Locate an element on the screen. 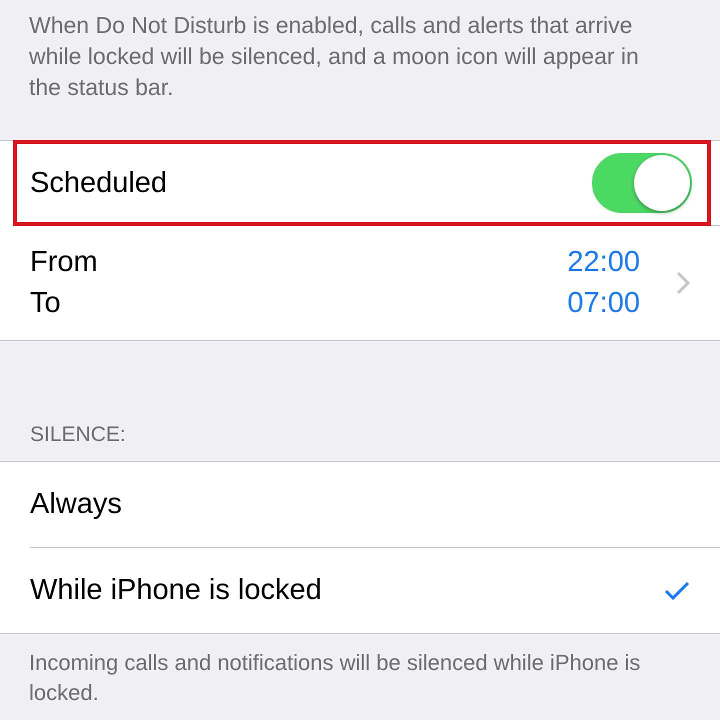 The height and width of the screenshot is (720, 720). from-time: 22:00 is located at coordinates (603, 262).